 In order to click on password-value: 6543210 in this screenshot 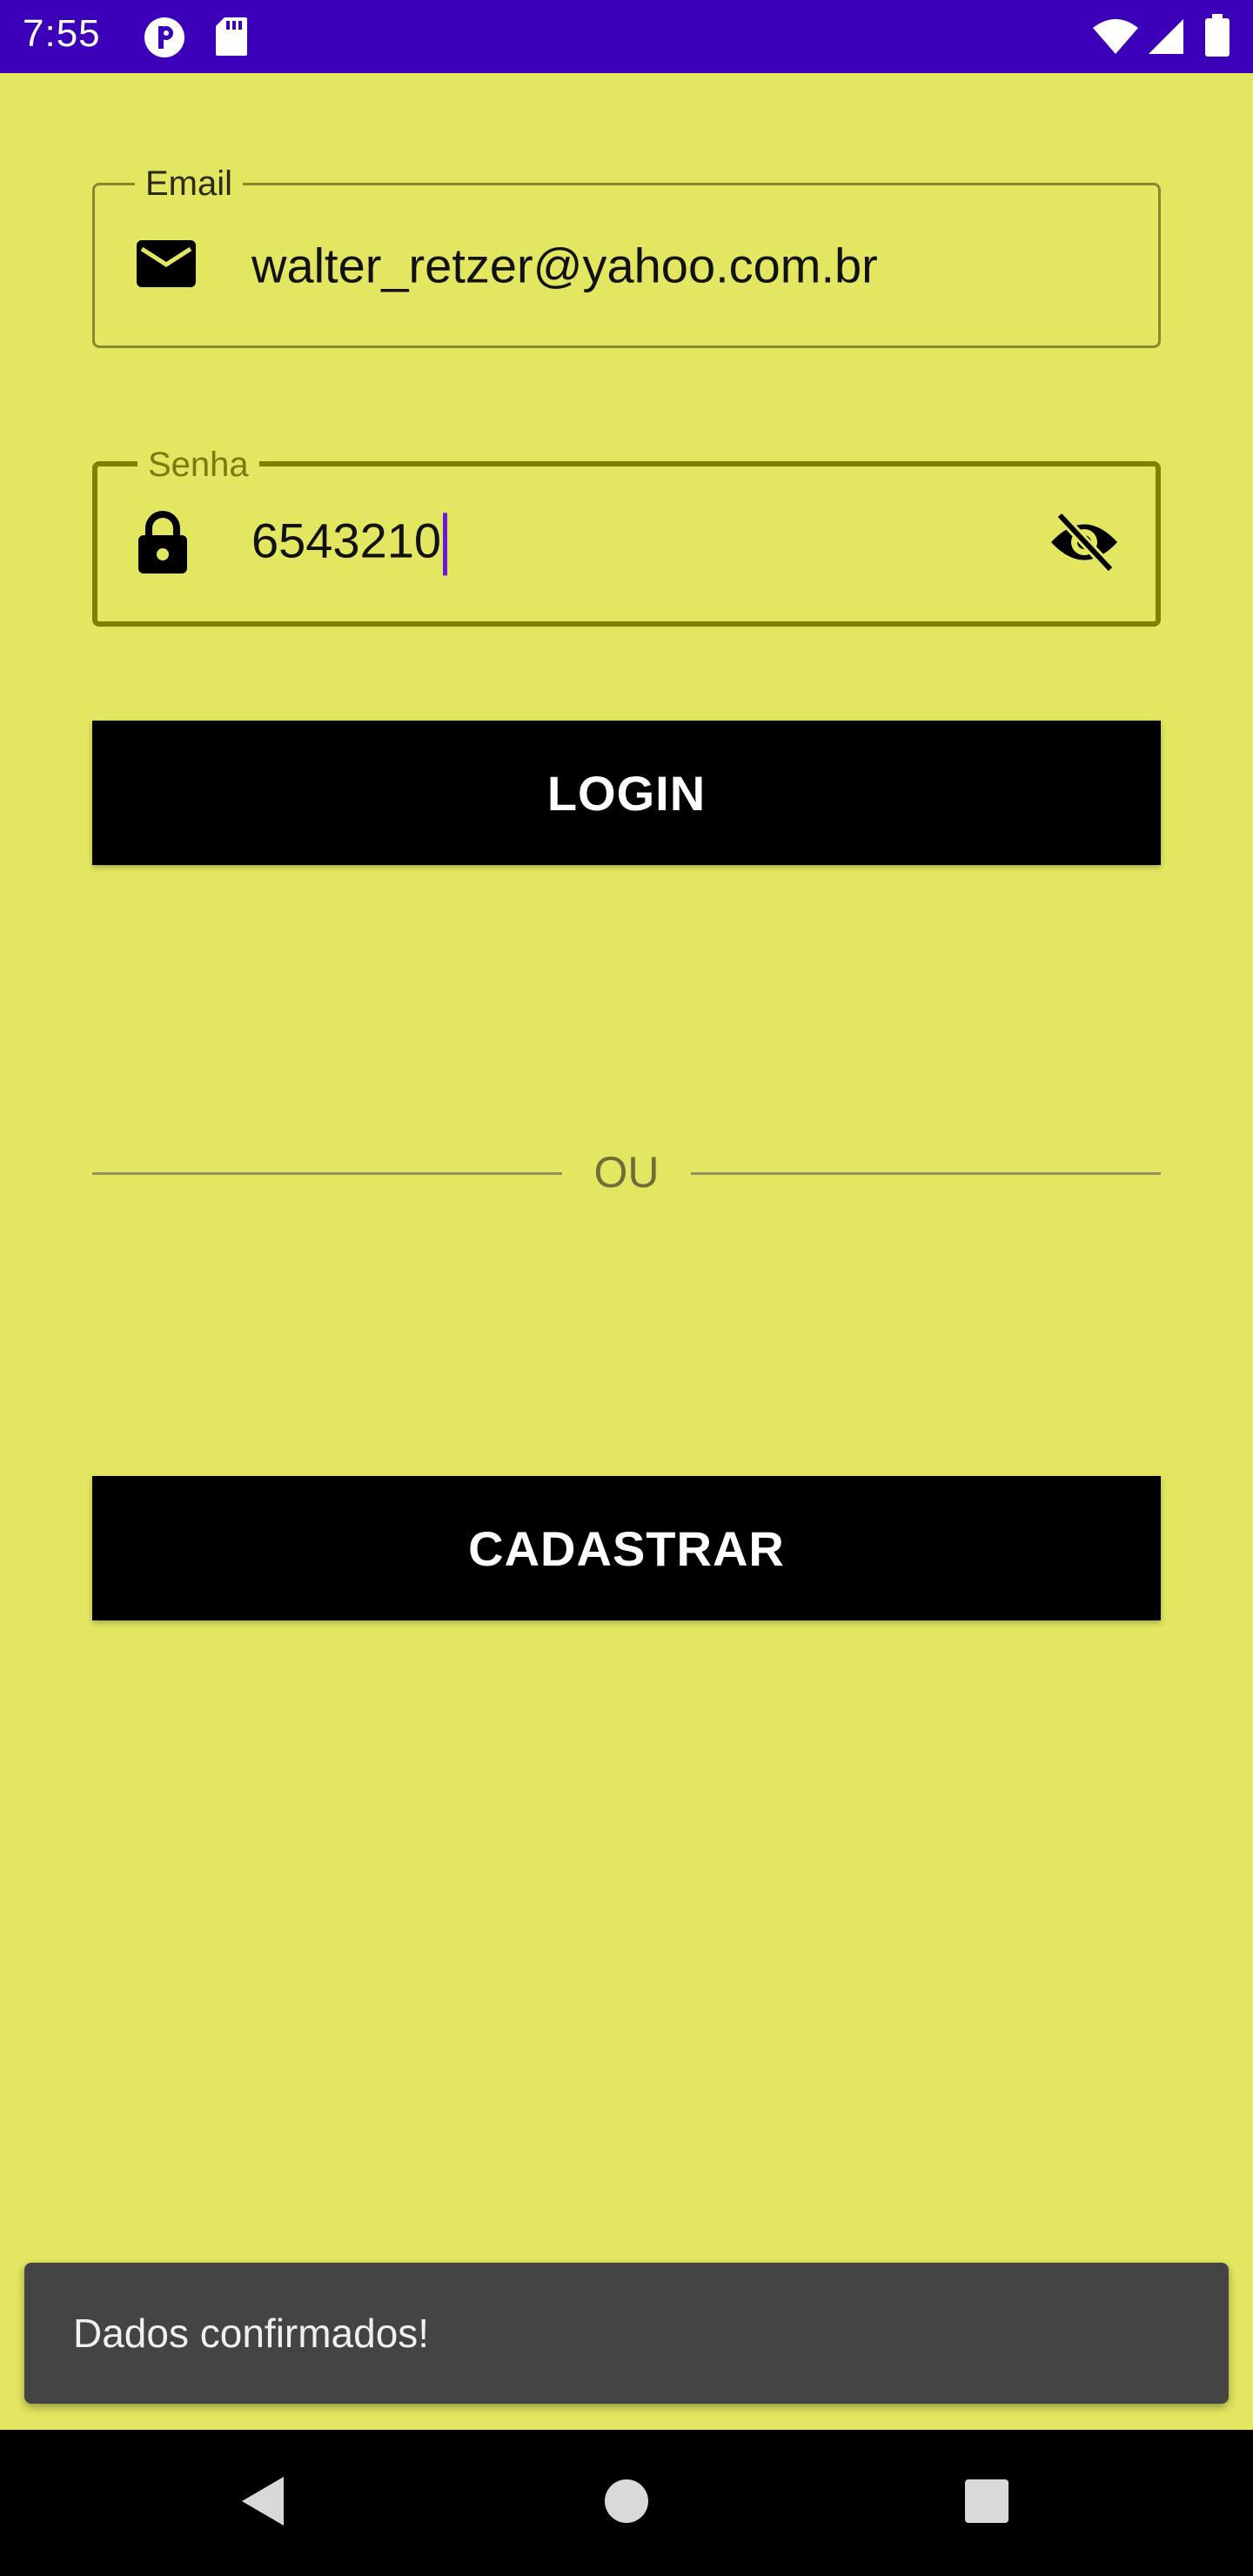, I will do `click(346, 540)`.